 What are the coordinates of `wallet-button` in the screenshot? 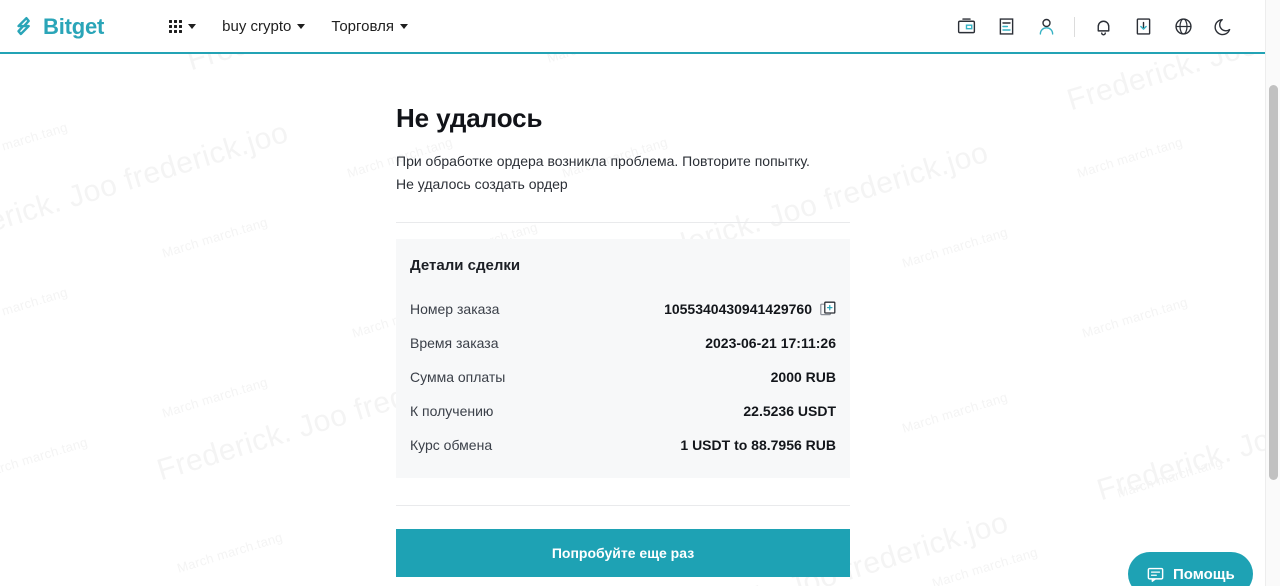 It's located at (966, 27).